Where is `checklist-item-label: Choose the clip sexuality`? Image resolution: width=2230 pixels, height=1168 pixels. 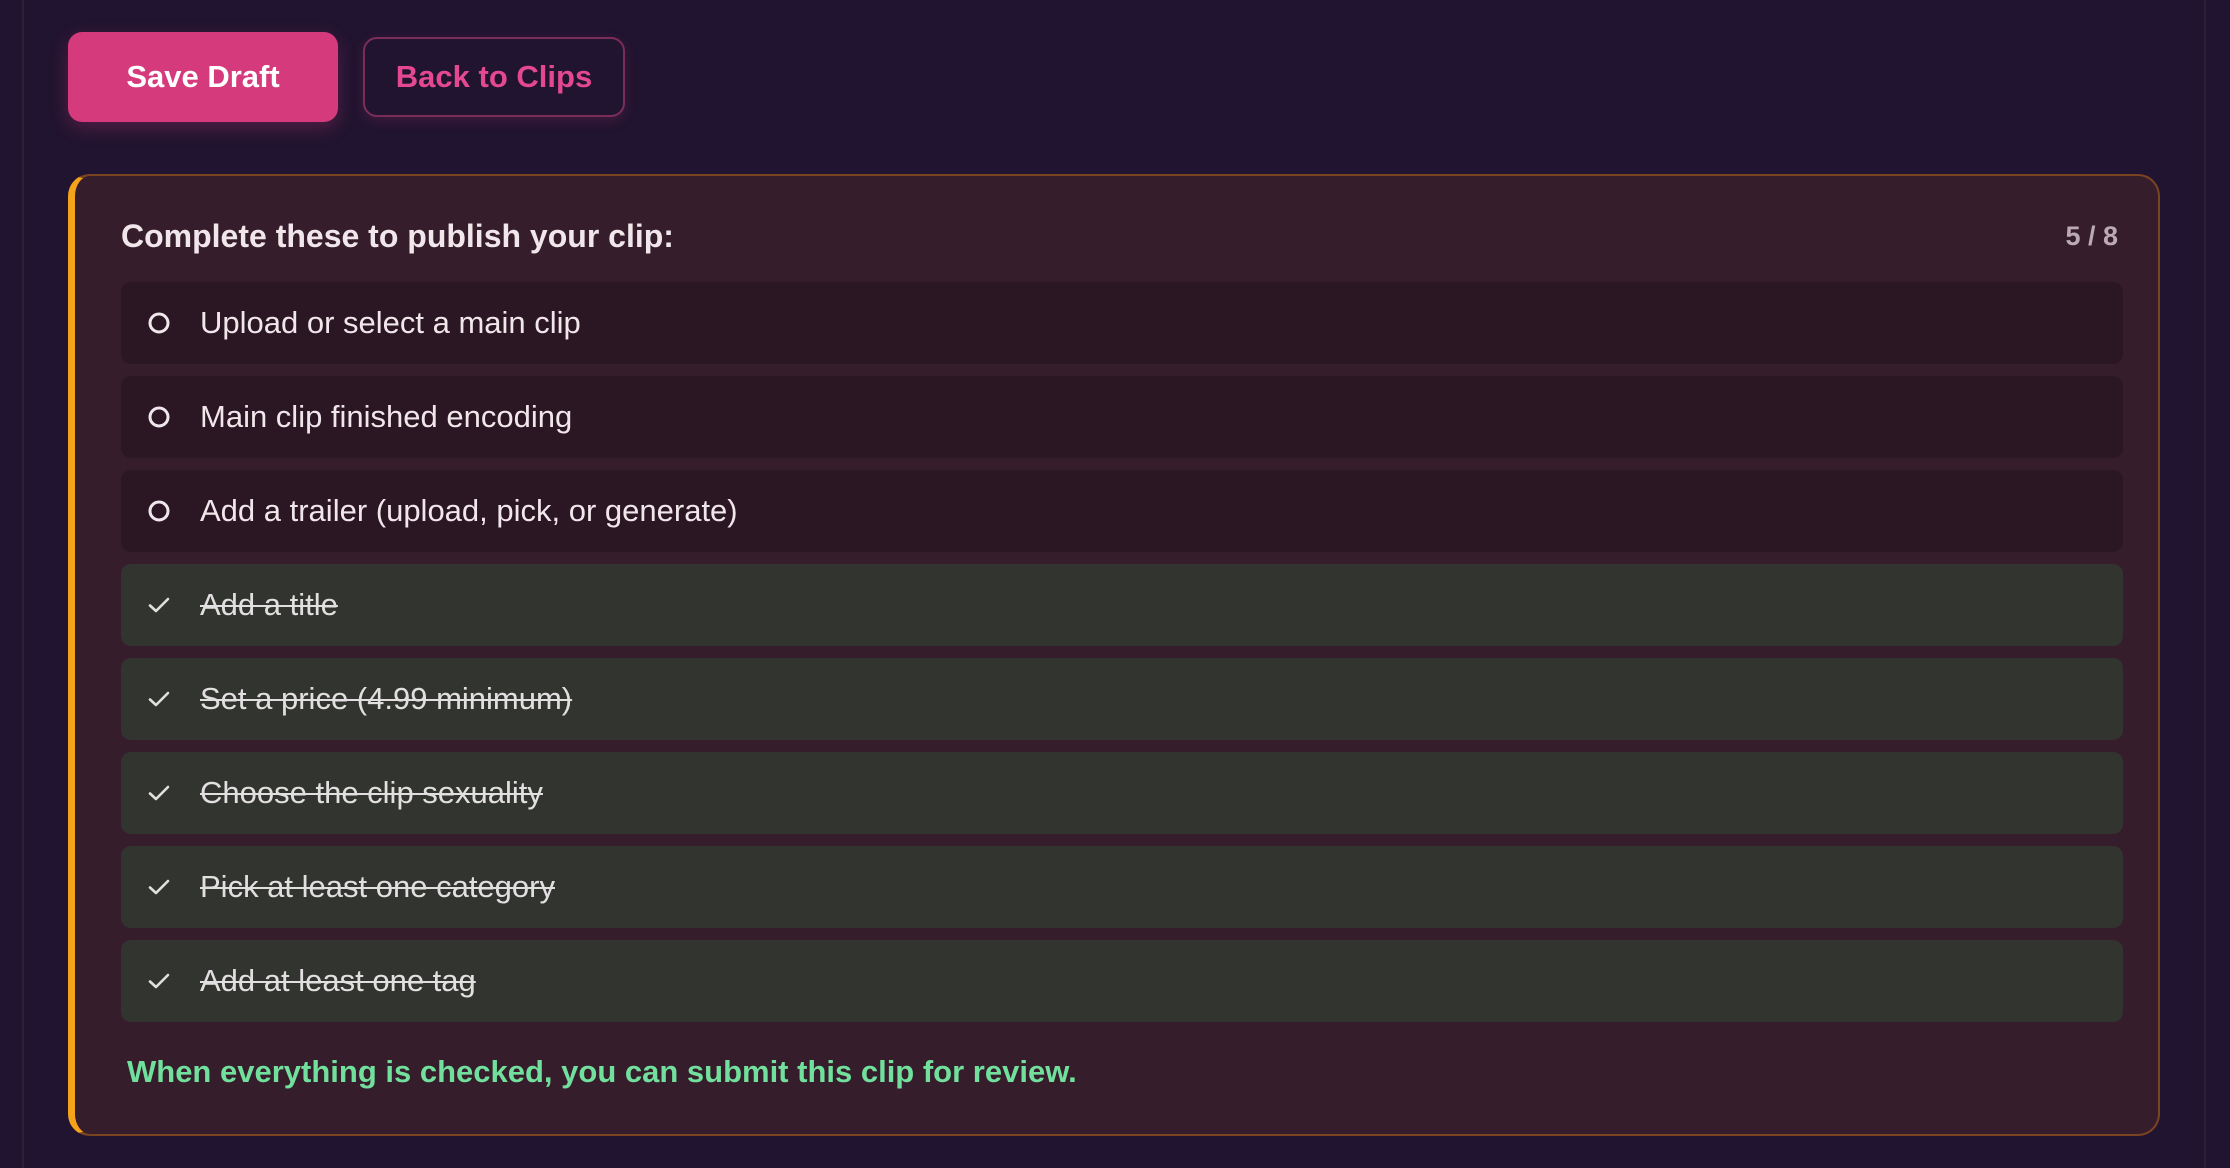 checklist-item-label: Choose the clip sexuality is located at coordinates (371, 792).